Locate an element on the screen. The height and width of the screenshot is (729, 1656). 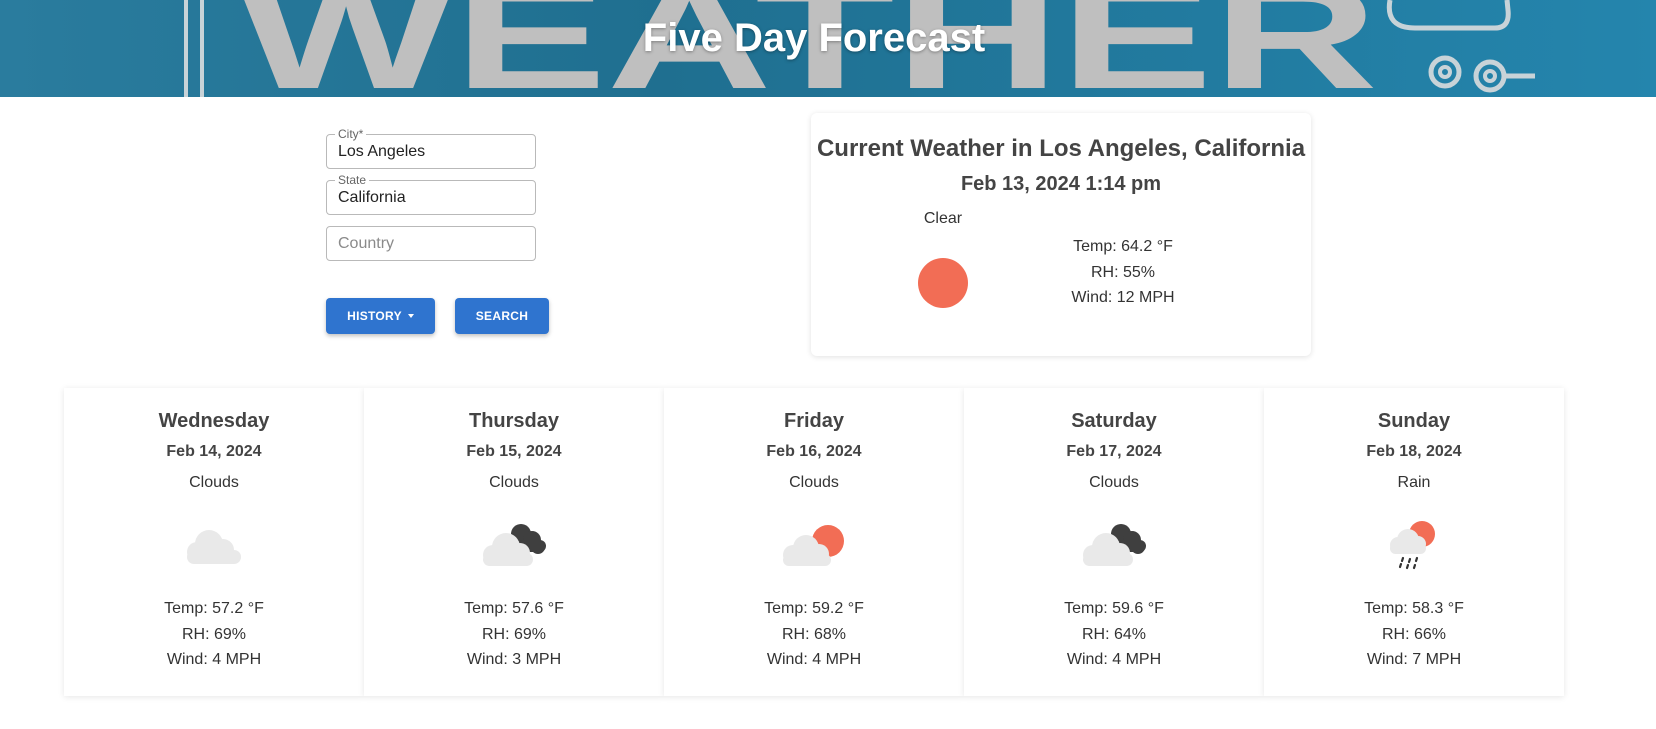
caret-down-icon is located at coordinates (410, 316).